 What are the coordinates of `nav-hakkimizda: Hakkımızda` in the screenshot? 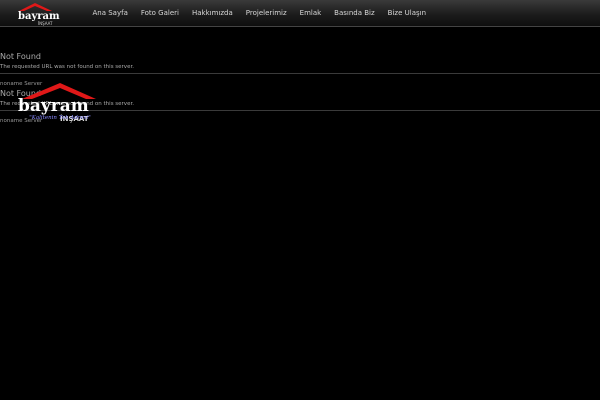 It's located at (212, 13).